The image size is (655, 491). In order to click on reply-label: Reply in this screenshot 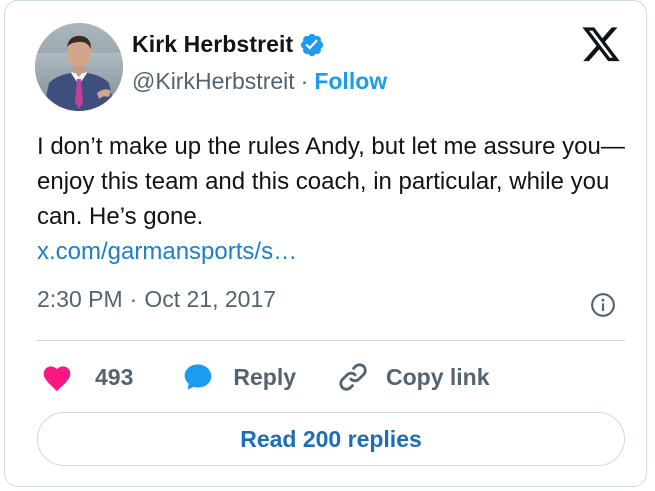, I will do `click(265, 376)`.